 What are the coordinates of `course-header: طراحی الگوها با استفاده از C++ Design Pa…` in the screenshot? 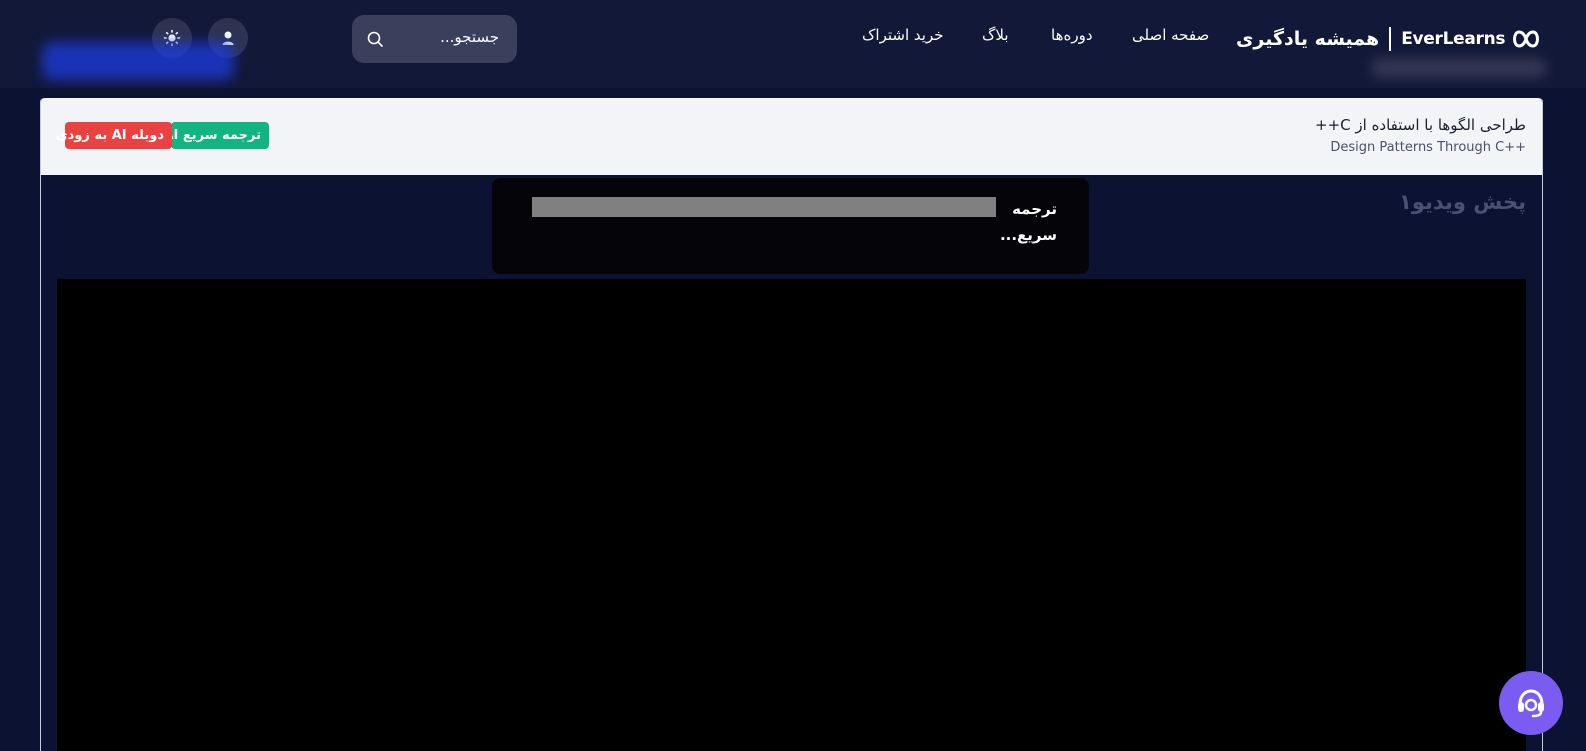 It's located at (791, 136).